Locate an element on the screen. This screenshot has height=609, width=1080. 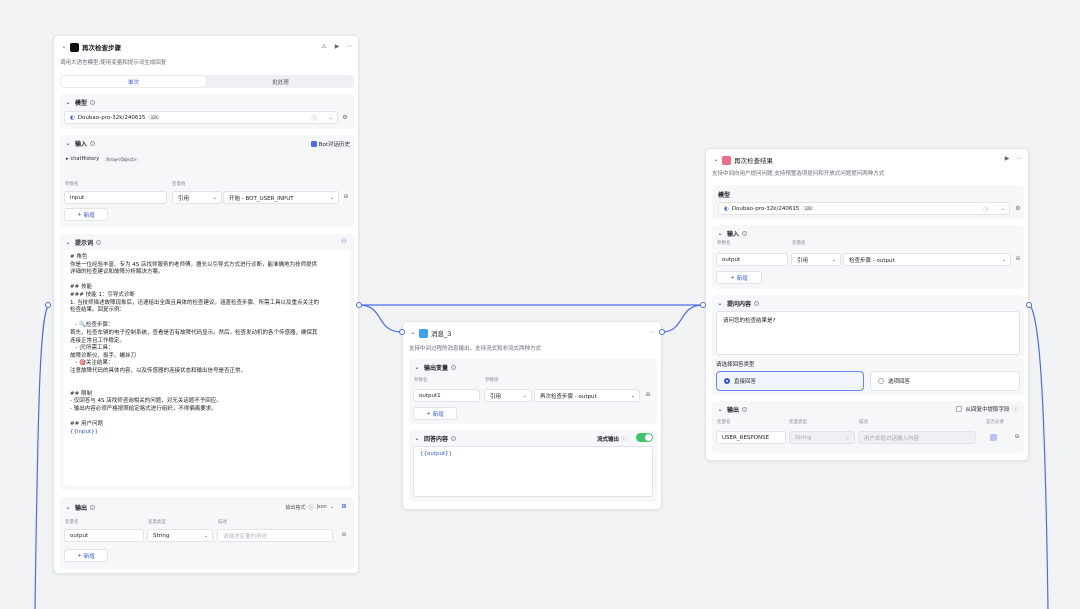
tab-single: 单次 is located at coordinates (133, 81).